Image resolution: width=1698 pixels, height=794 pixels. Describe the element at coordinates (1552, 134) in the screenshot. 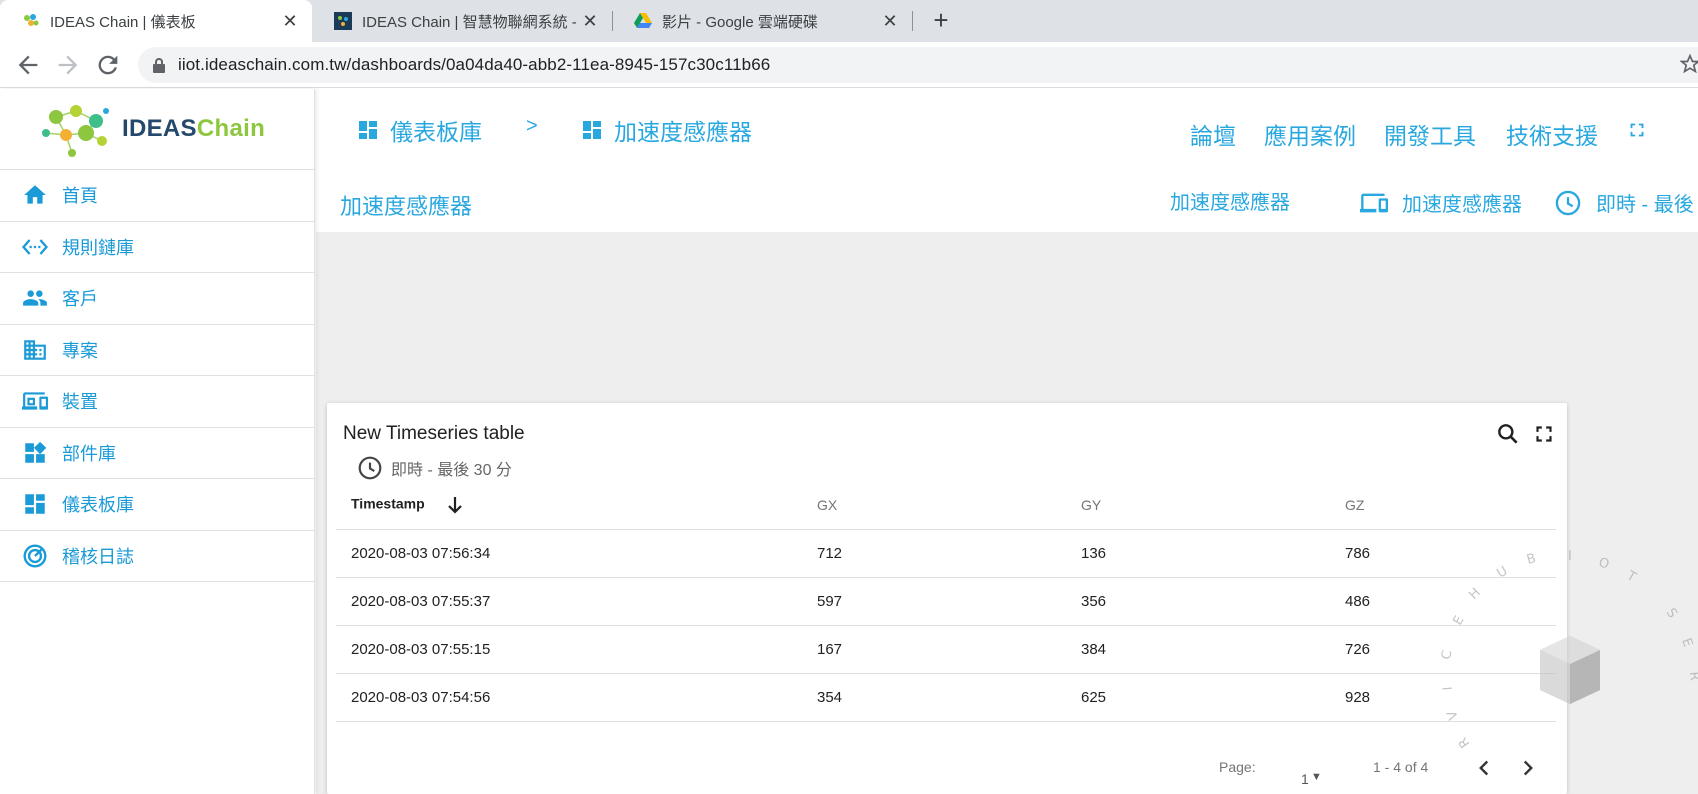

I see `link-support: 技術支援` at that location.